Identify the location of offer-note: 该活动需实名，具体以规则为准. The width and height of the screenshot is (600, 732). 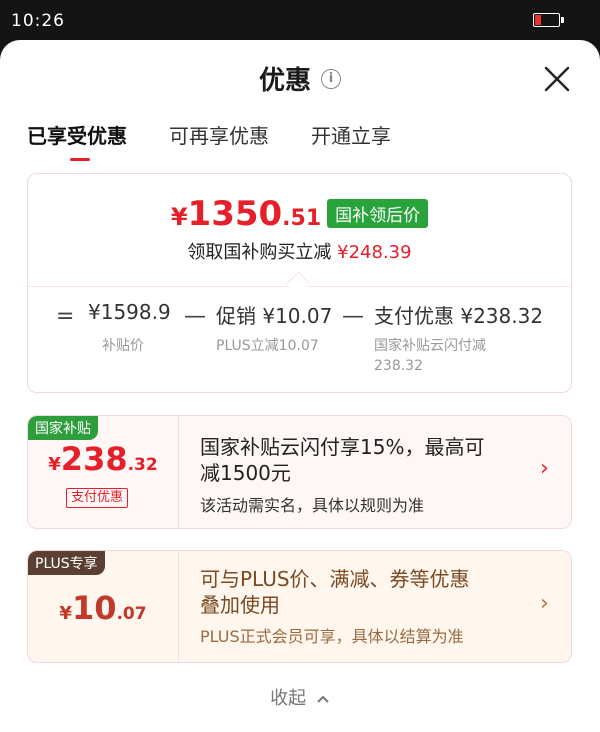
(312, 505).